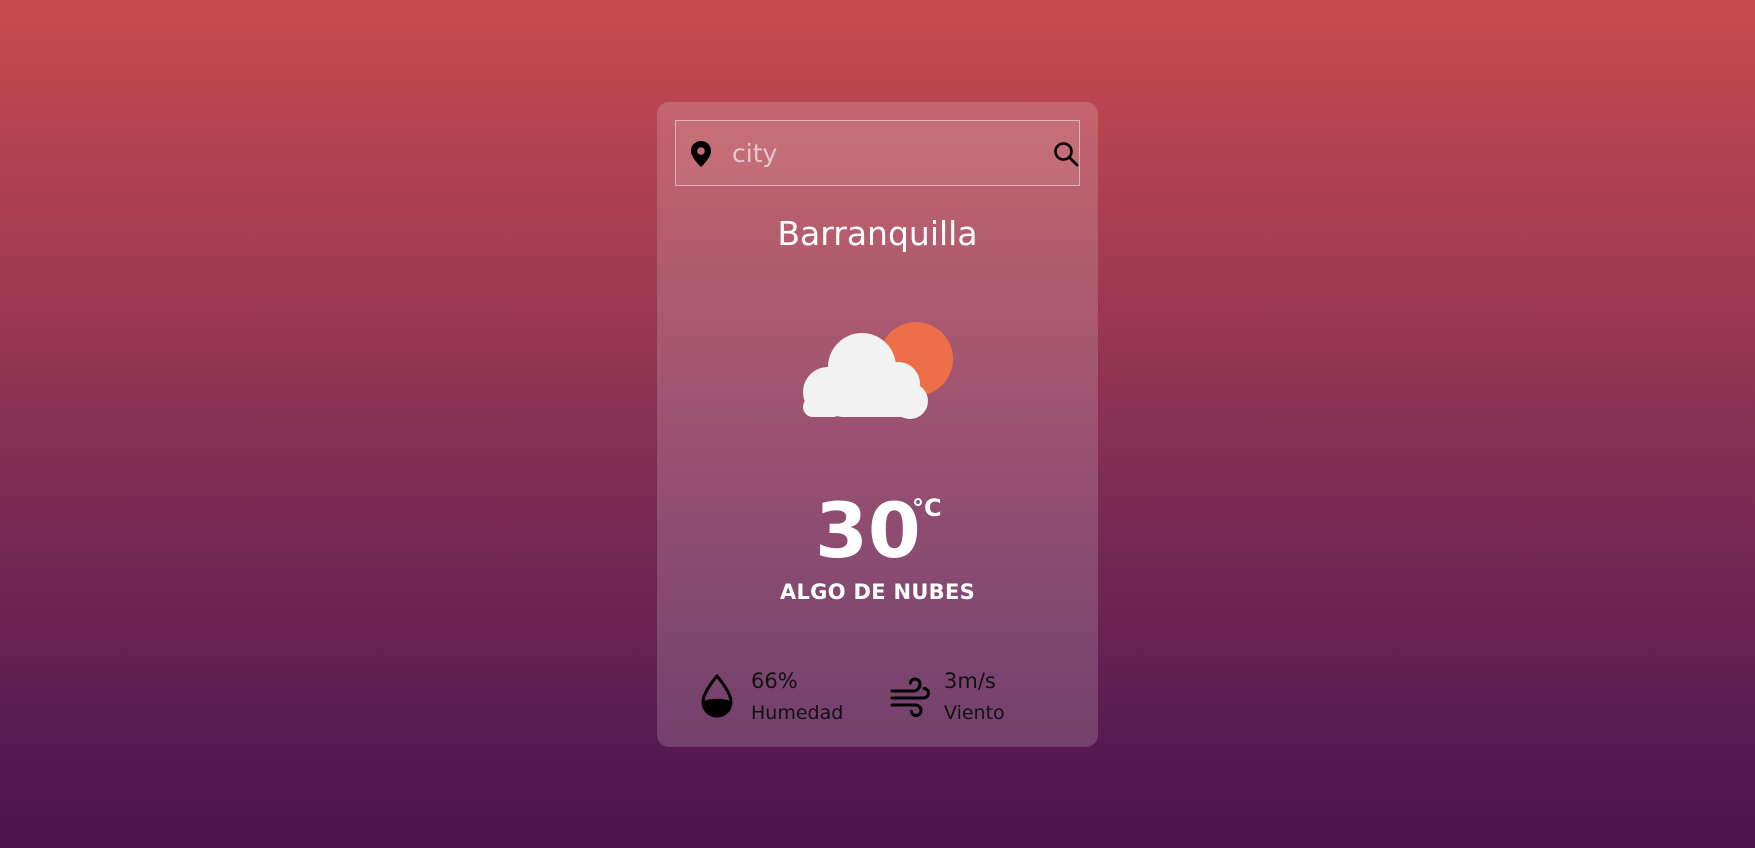  Describe the element at coordinates (970, 681) in the screenshot. I see `wind-value: 3m/s` at that location.